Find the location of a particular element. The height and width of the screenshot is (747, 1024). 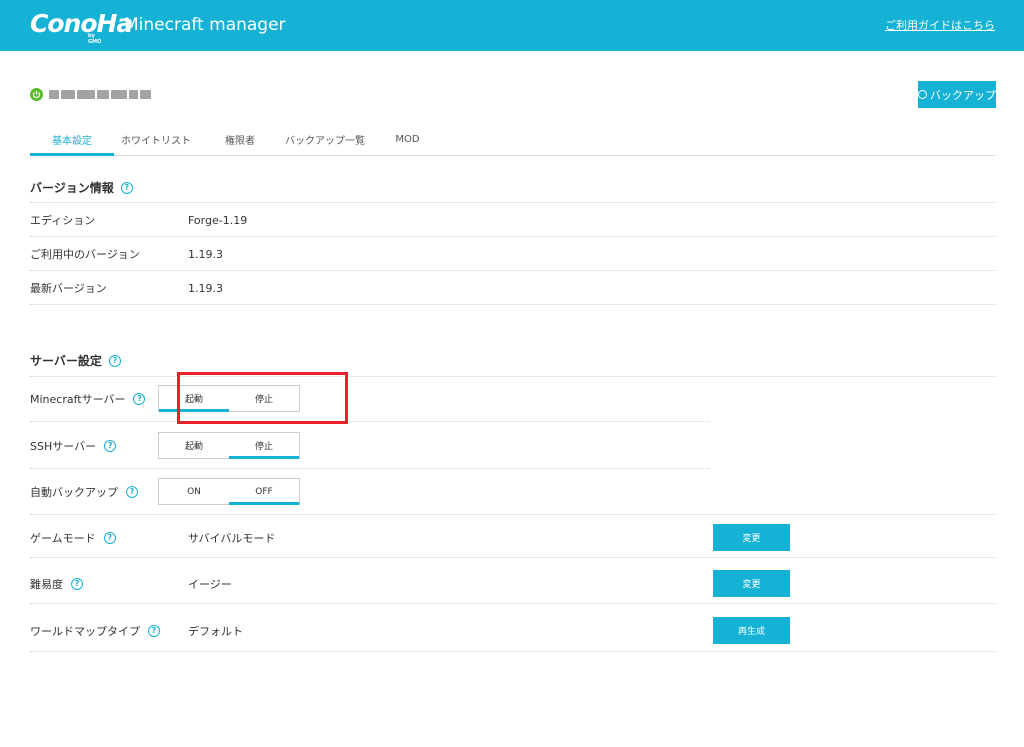

ssh-server-label: SSHサーバー ? is located at coordinates (73, 446).